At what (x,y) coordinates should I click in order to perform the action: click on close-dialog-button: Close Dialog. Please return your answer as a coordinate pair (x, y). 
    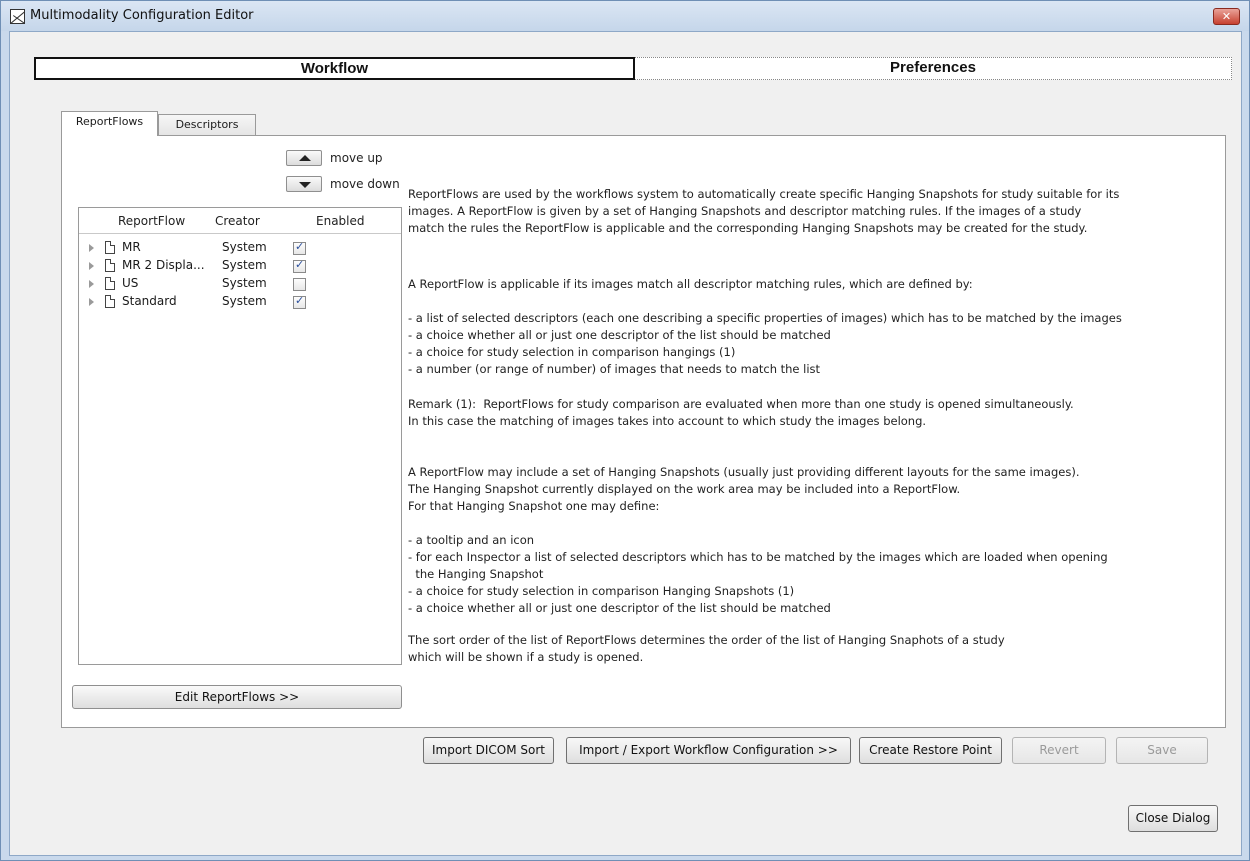
    Looking at the image, I should click on (1173, 818).